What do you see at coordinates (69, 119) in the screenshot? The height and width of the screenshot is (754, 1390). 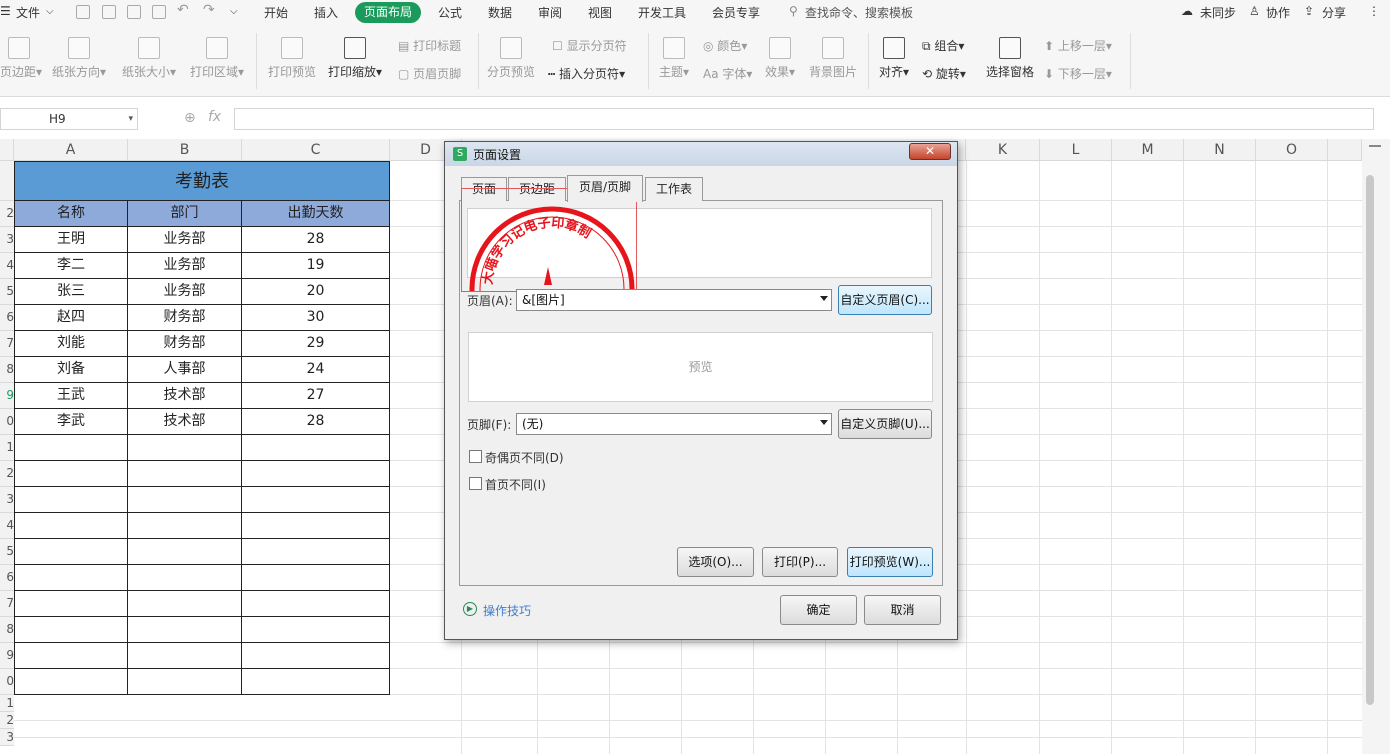 I see `name-box: H9 ▾` at bounding box center [69, 119].